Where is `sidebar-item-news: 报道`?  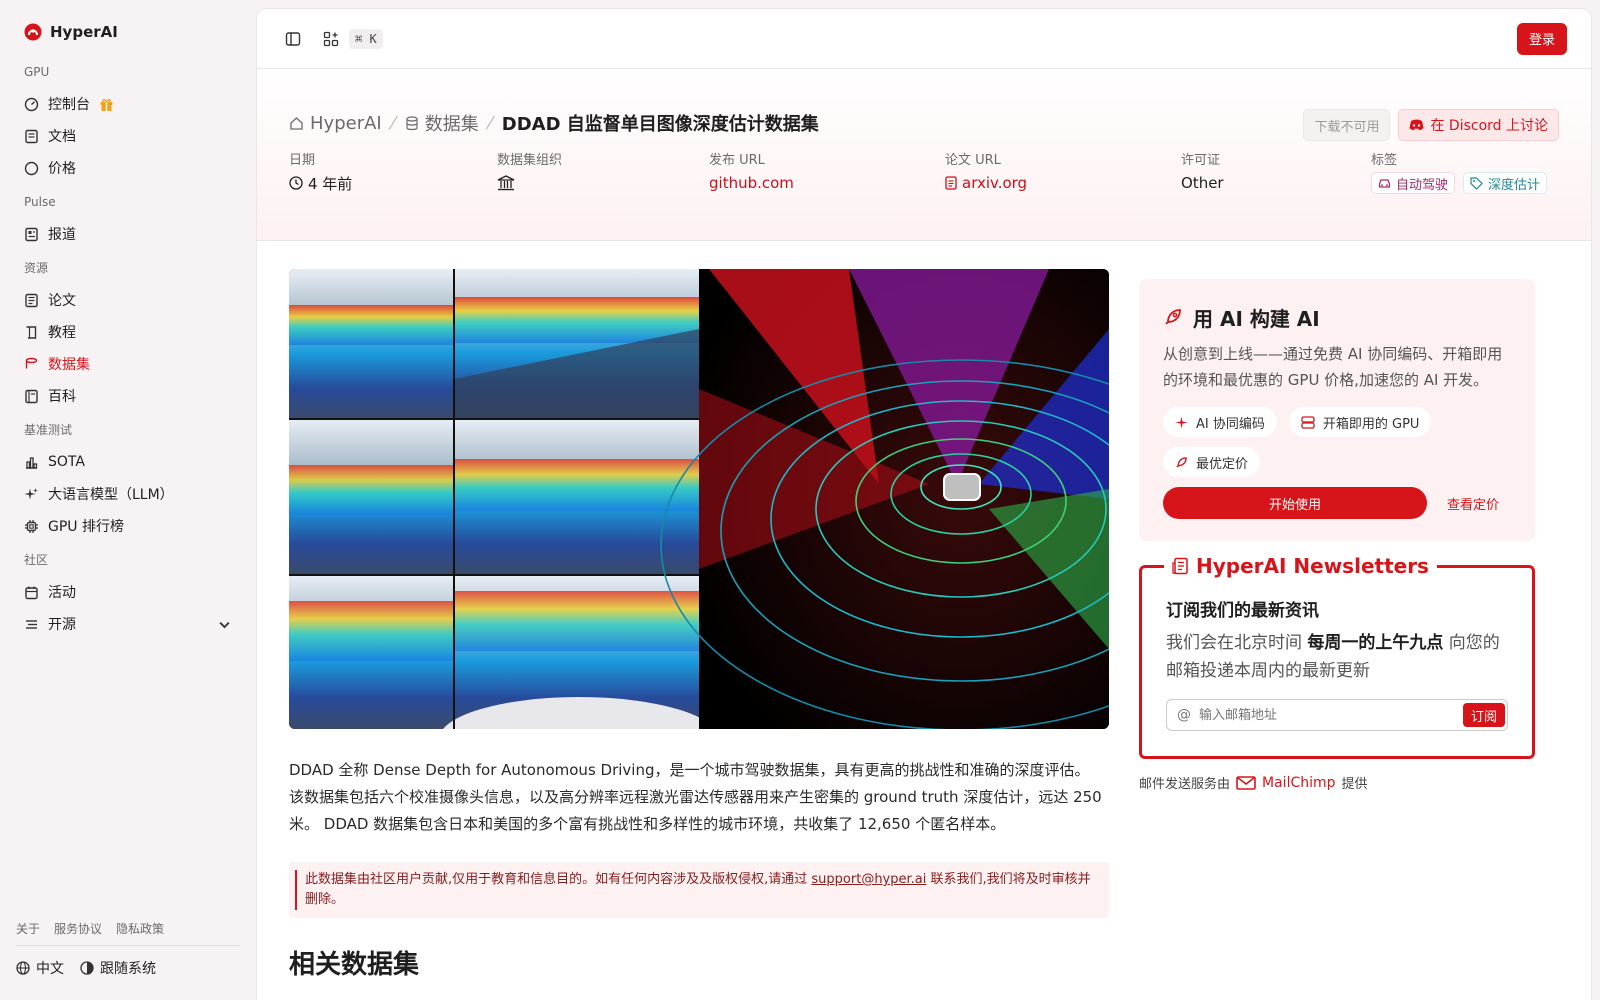 sidebar-item-news: 报道 is located at coordinates (128, 234).